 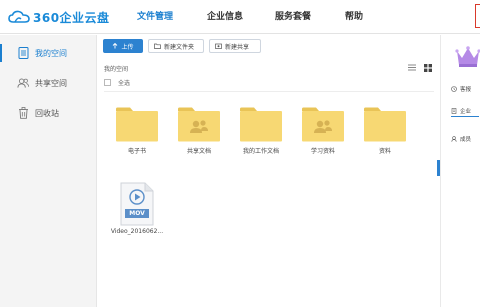 What do you see at coordinates (354, 17) in the screenshot?
I see `nav-help: 帮助` at bounding box center [354, 17].